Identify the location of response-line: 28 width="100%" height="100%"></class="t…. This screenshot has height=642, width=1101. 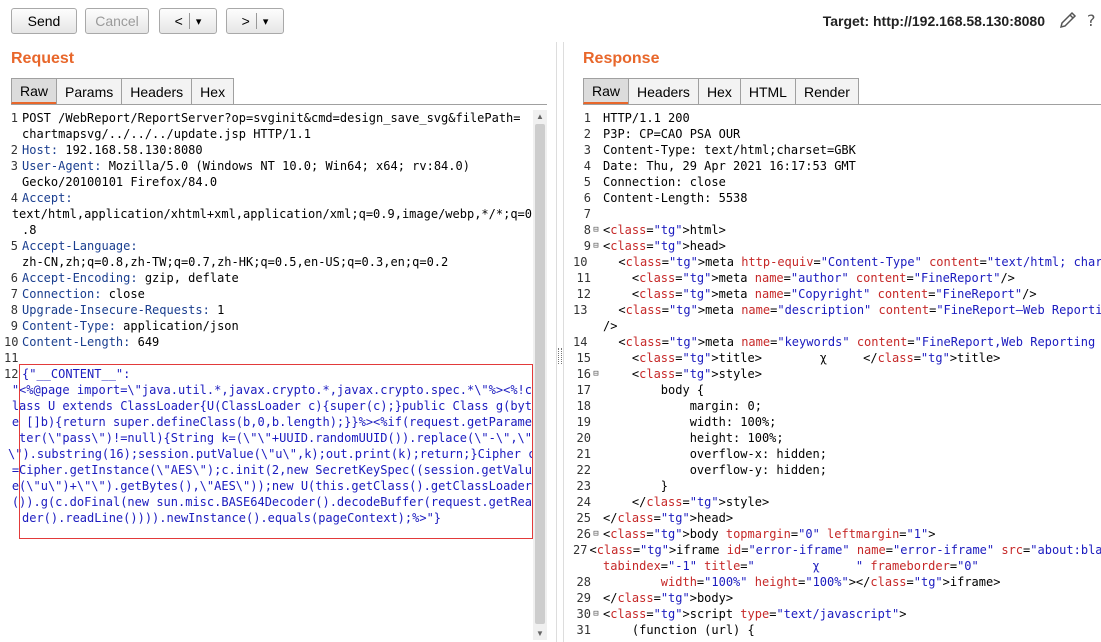
(837, 582).